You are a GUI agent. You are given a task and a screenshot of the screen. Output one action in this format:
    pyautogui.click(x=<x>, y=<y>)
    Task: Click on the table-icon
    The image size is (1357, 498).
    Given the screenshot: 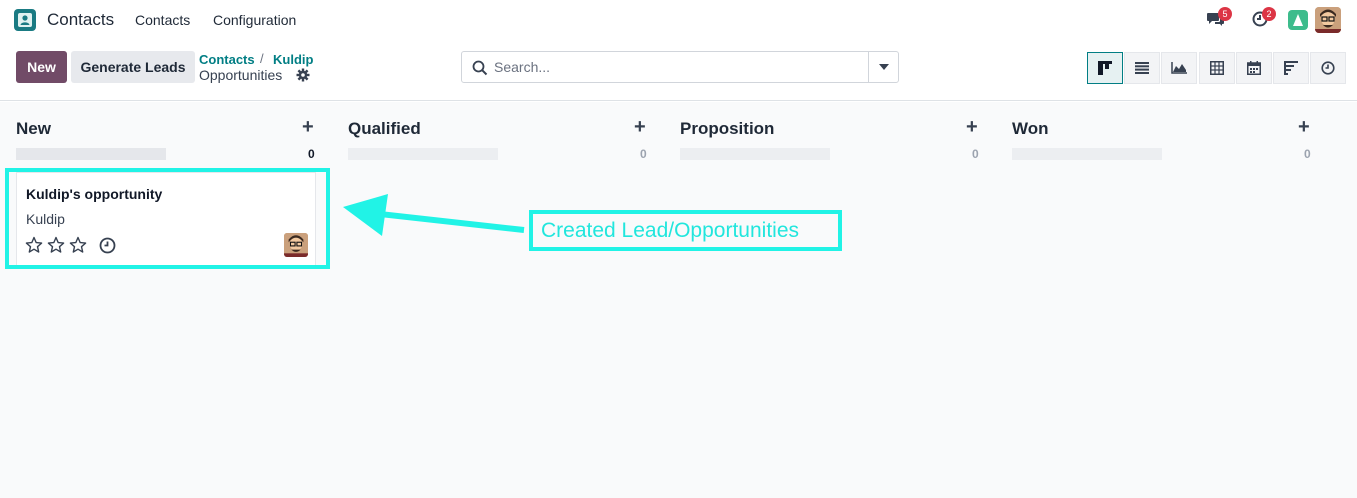 What is the action you would take?
    pyautogui.click(x=1217, y=68)
    